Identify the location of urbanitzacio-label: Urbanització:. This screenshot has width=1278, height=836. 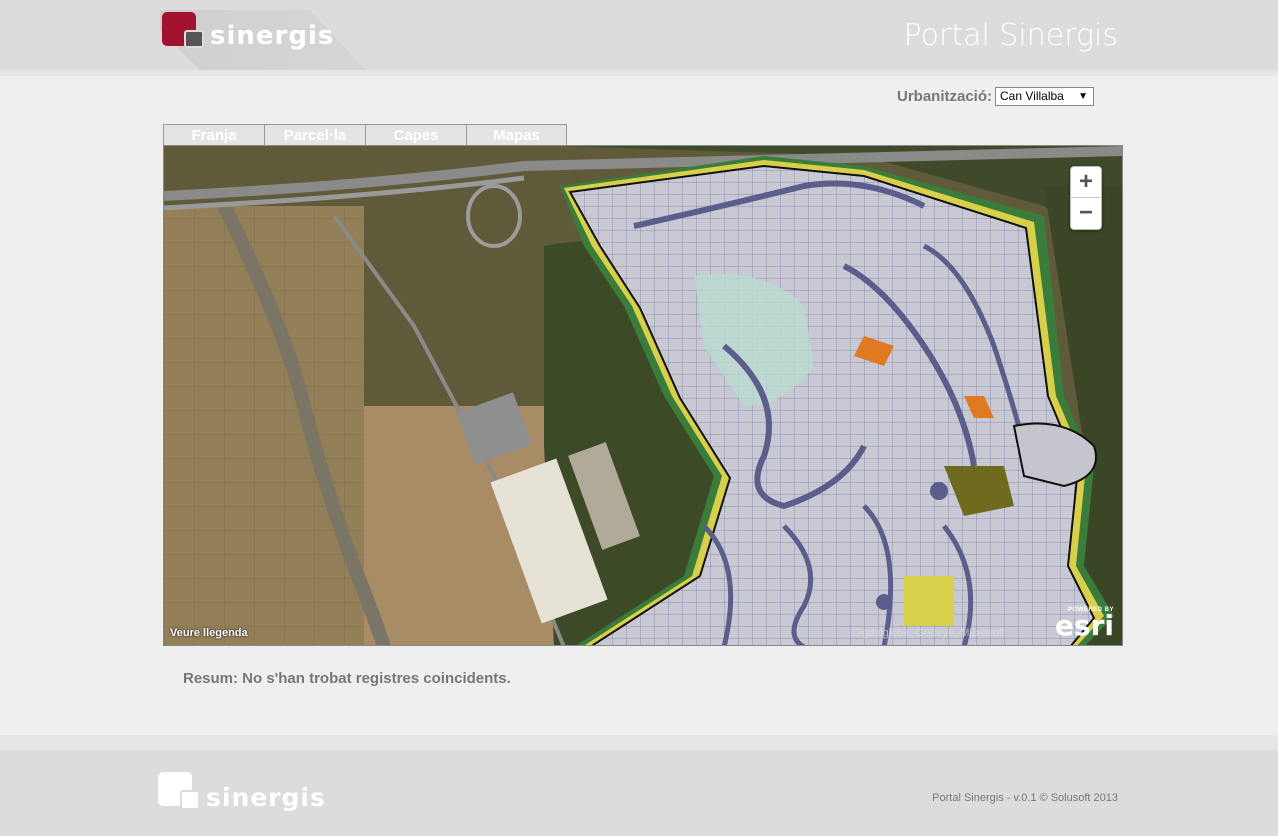
(945, 96).